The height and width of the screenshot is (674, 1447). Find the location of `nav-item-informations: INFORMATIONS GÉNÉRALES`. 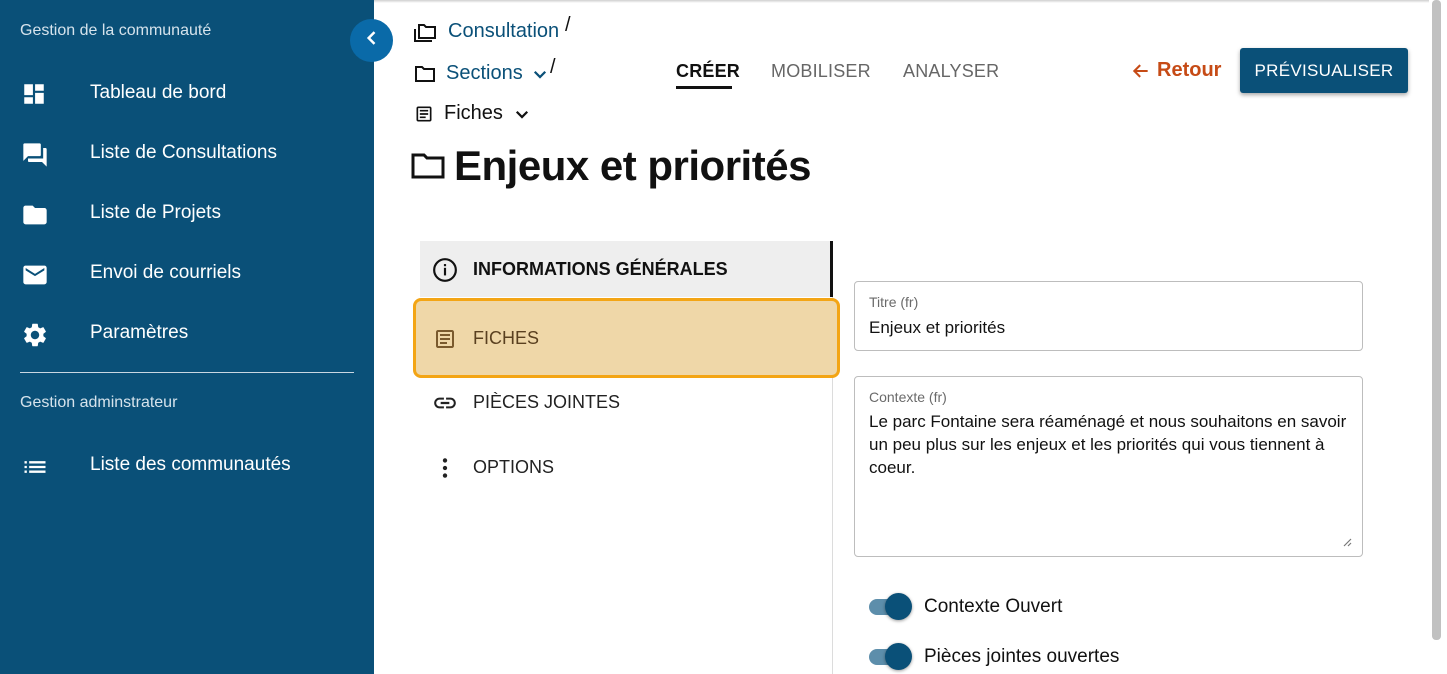

nav-item-informations: INFORMATIONS GÉNÉRALES is located at coordinates (626, 269).